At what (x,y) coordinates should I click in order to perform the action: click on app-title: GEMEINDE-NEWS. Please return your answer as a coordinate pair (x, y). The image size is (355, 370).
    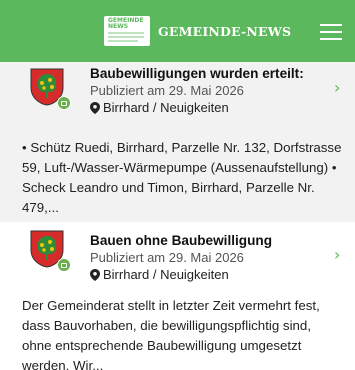
    Looking at the image, I should click on (225, 31).